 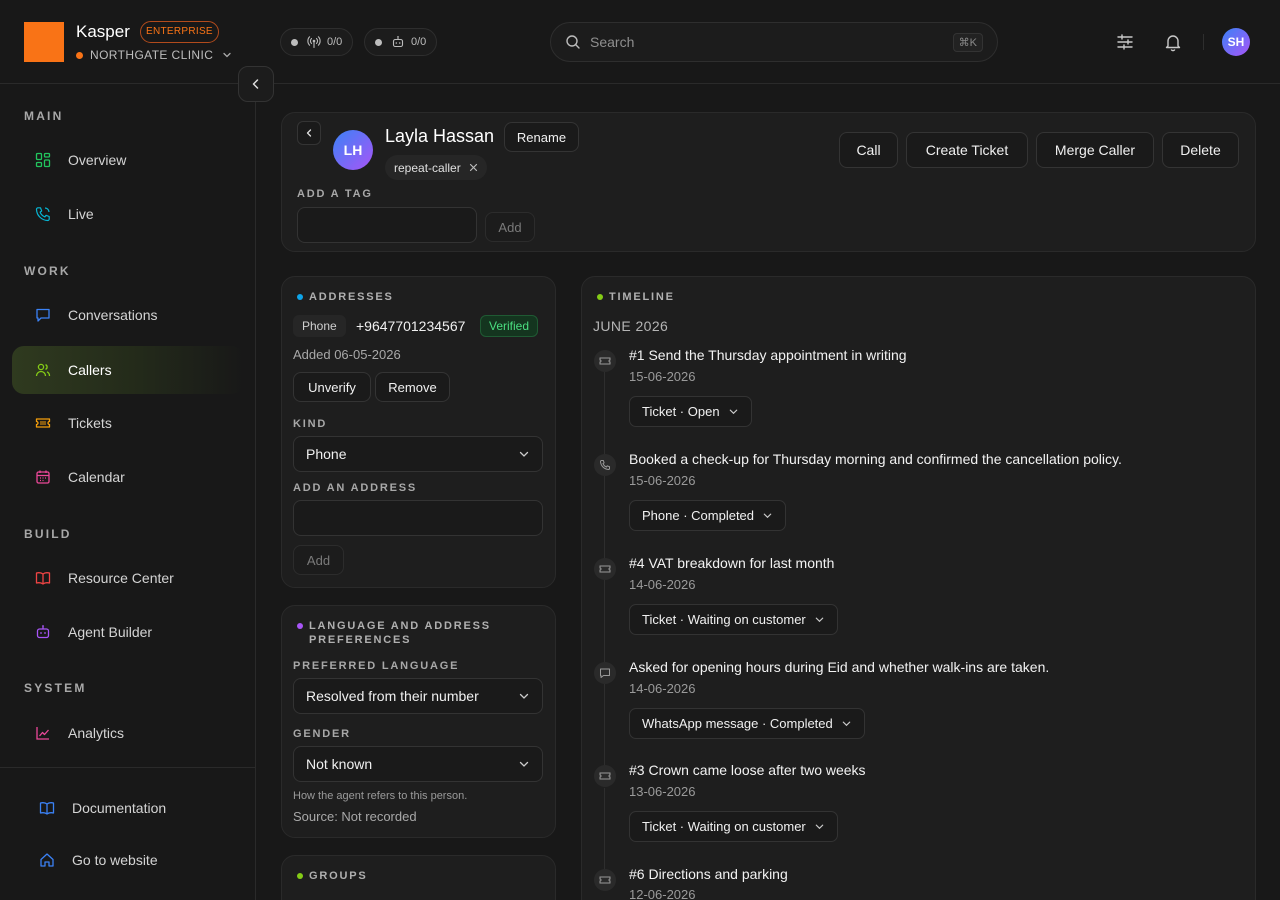 I want to click on gender-select: Not known, so click(x=418, y=764).